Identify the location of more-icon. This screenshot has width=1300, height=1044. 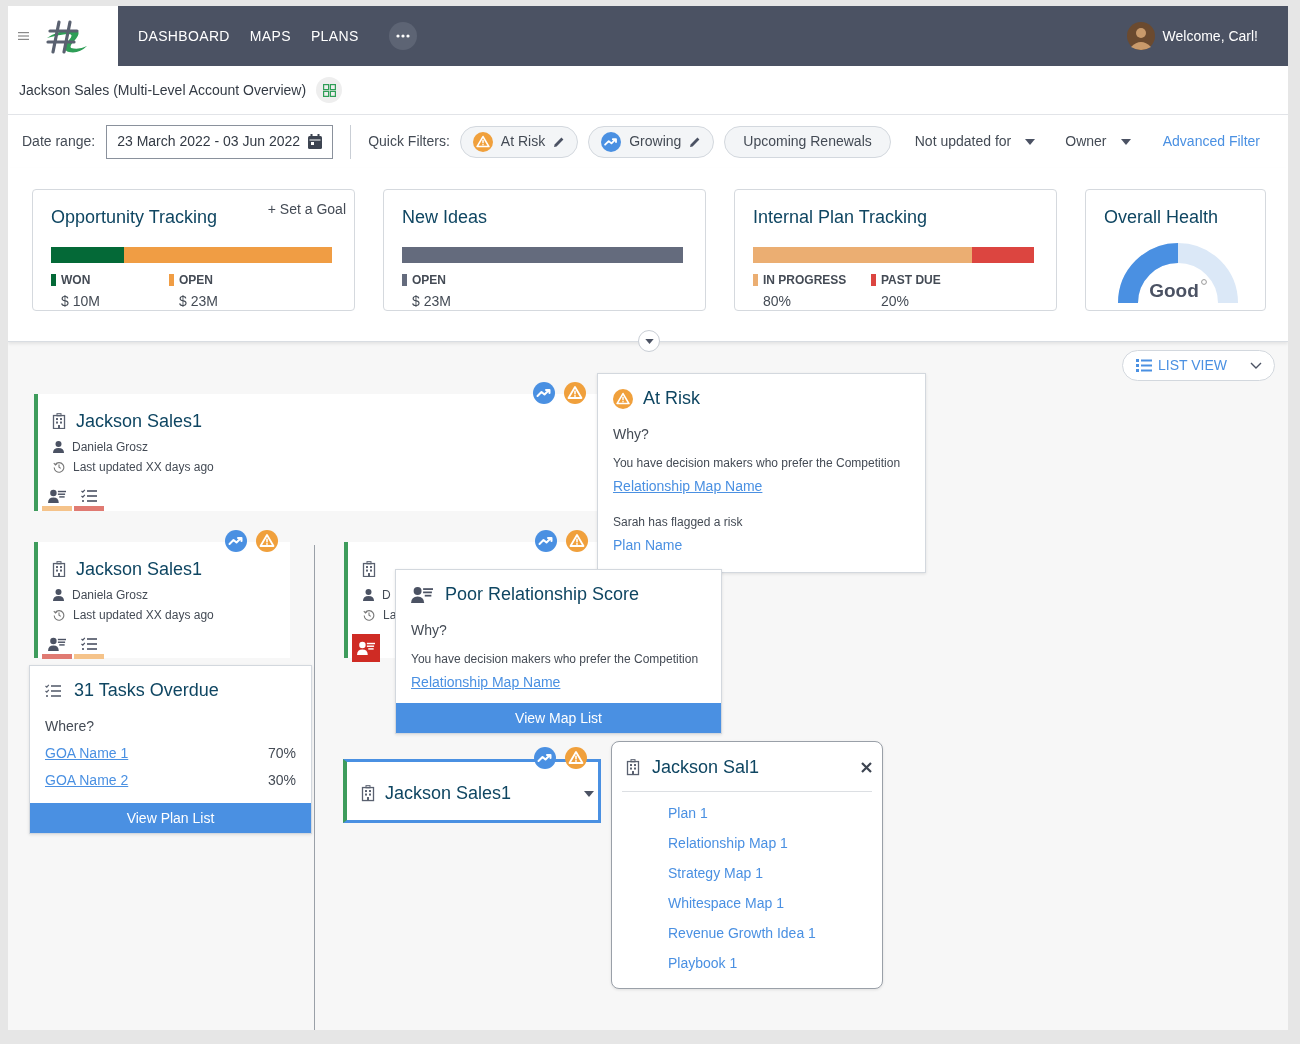
(402, 36).